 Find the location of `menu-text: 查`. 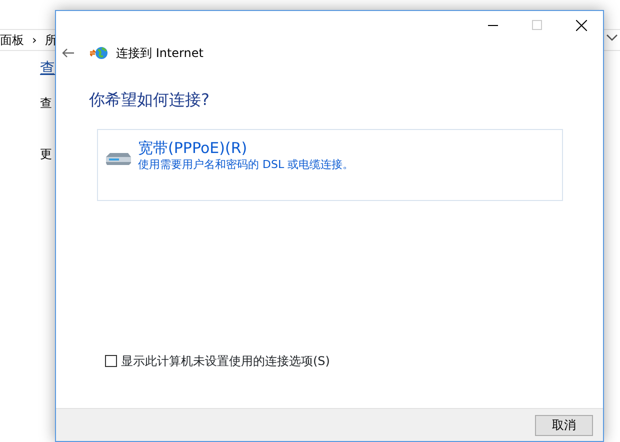

menu-text: 查 is located at coordinates (46, 103).